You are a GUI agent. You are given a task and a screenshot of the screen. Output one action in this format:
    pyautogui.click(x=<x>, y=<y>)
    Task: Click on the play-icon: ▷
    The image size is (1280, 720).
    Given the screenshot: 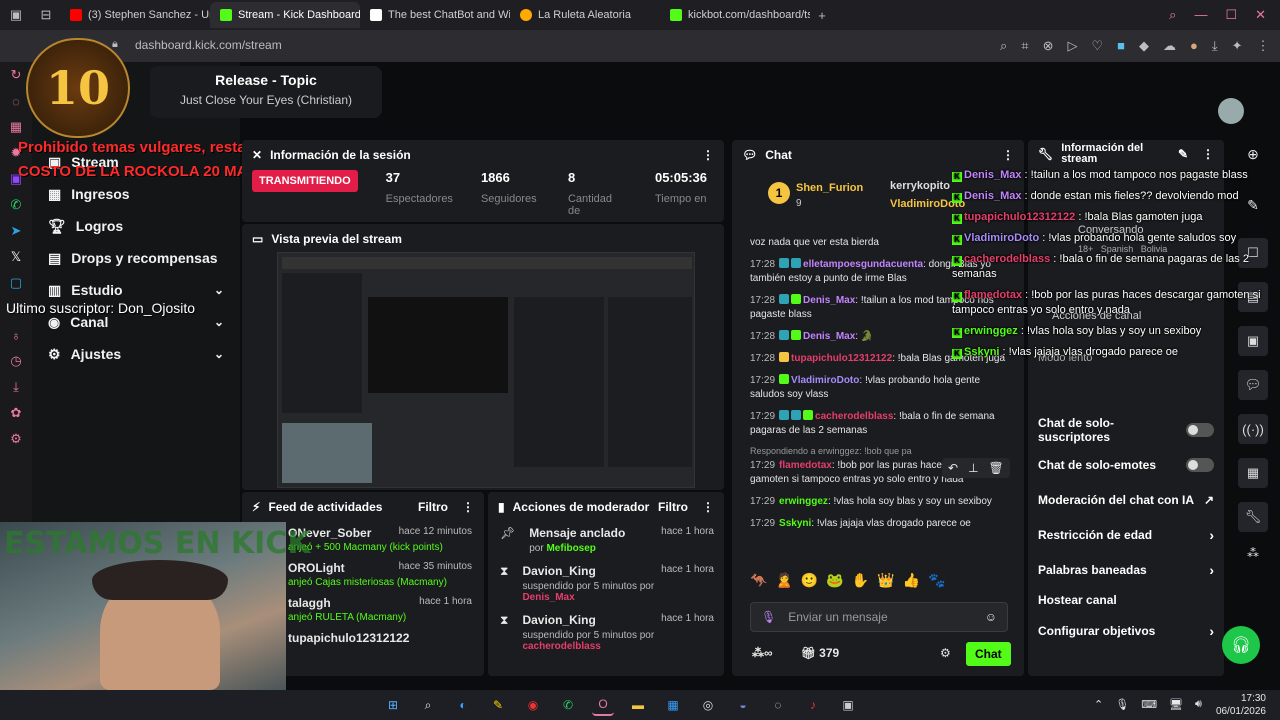 What is the action you would take?
    pyautogui.click(x=1073, y=46)
    